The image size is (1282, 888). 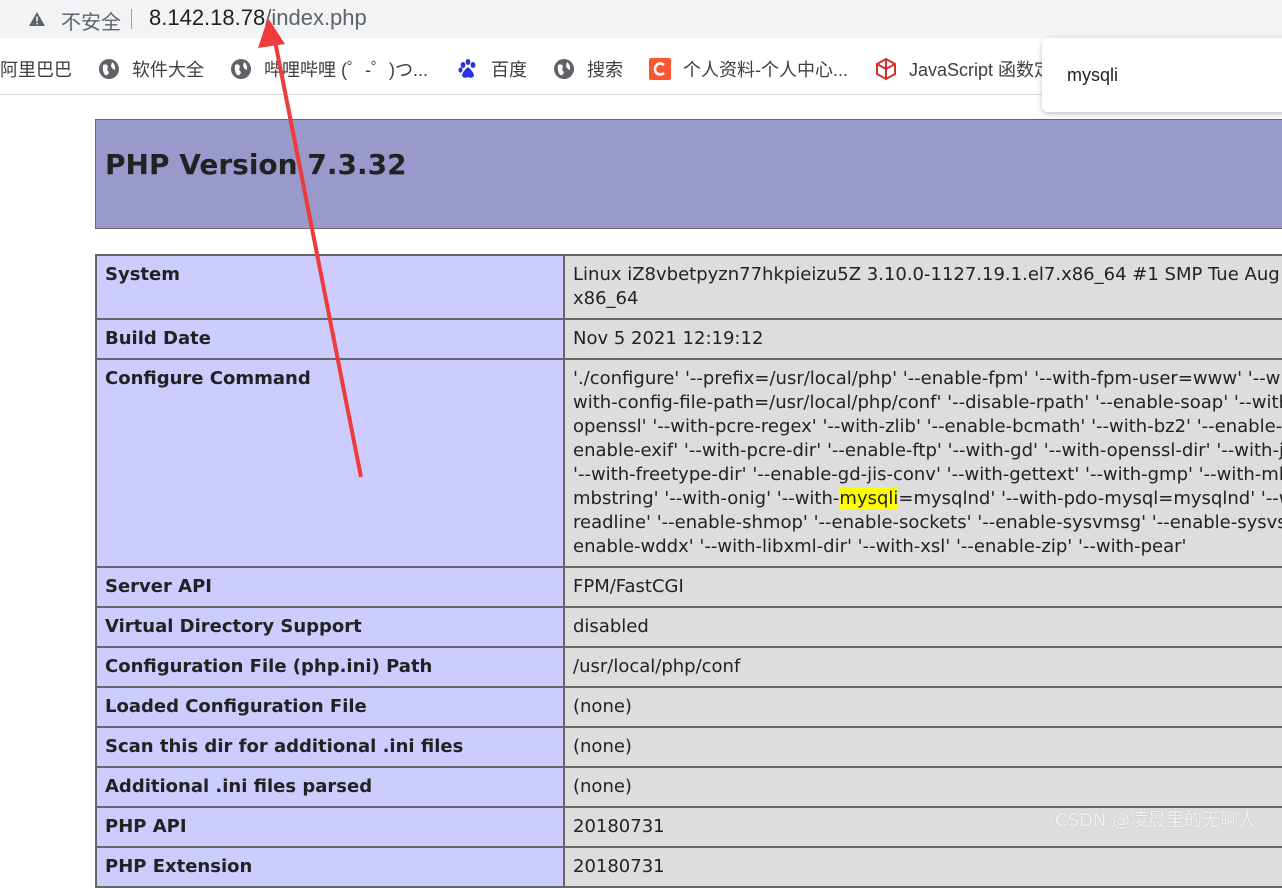 What do you see at coordinates (467, 68) in the screenshot?
I see `baidu-paw-icon` at bounding box center [467, 68].